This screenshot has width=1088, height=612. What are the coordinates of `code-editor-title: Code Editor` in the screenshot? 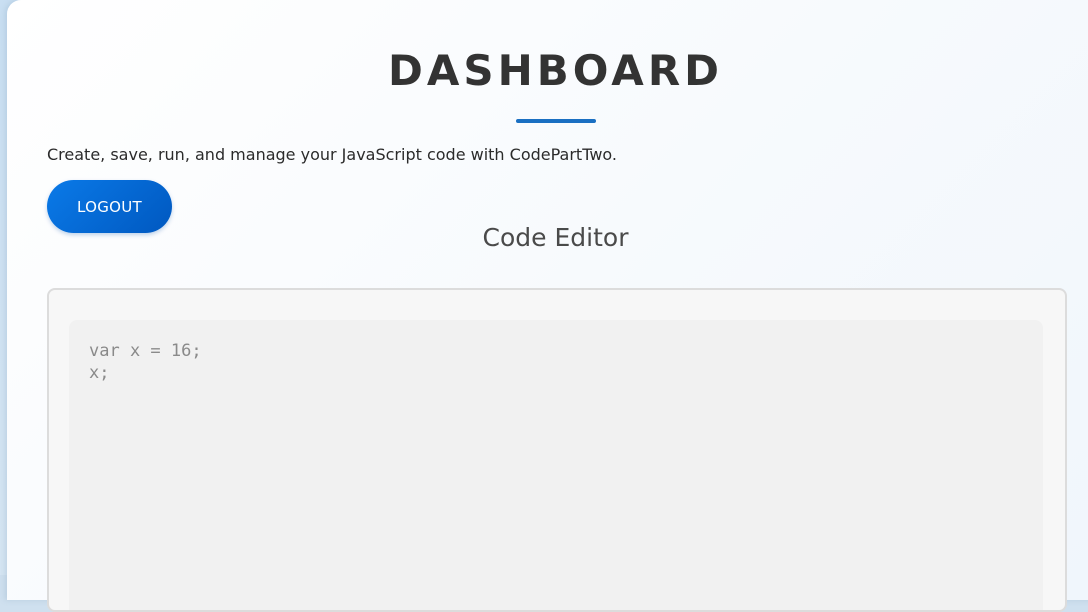 It's located at (555, 237).